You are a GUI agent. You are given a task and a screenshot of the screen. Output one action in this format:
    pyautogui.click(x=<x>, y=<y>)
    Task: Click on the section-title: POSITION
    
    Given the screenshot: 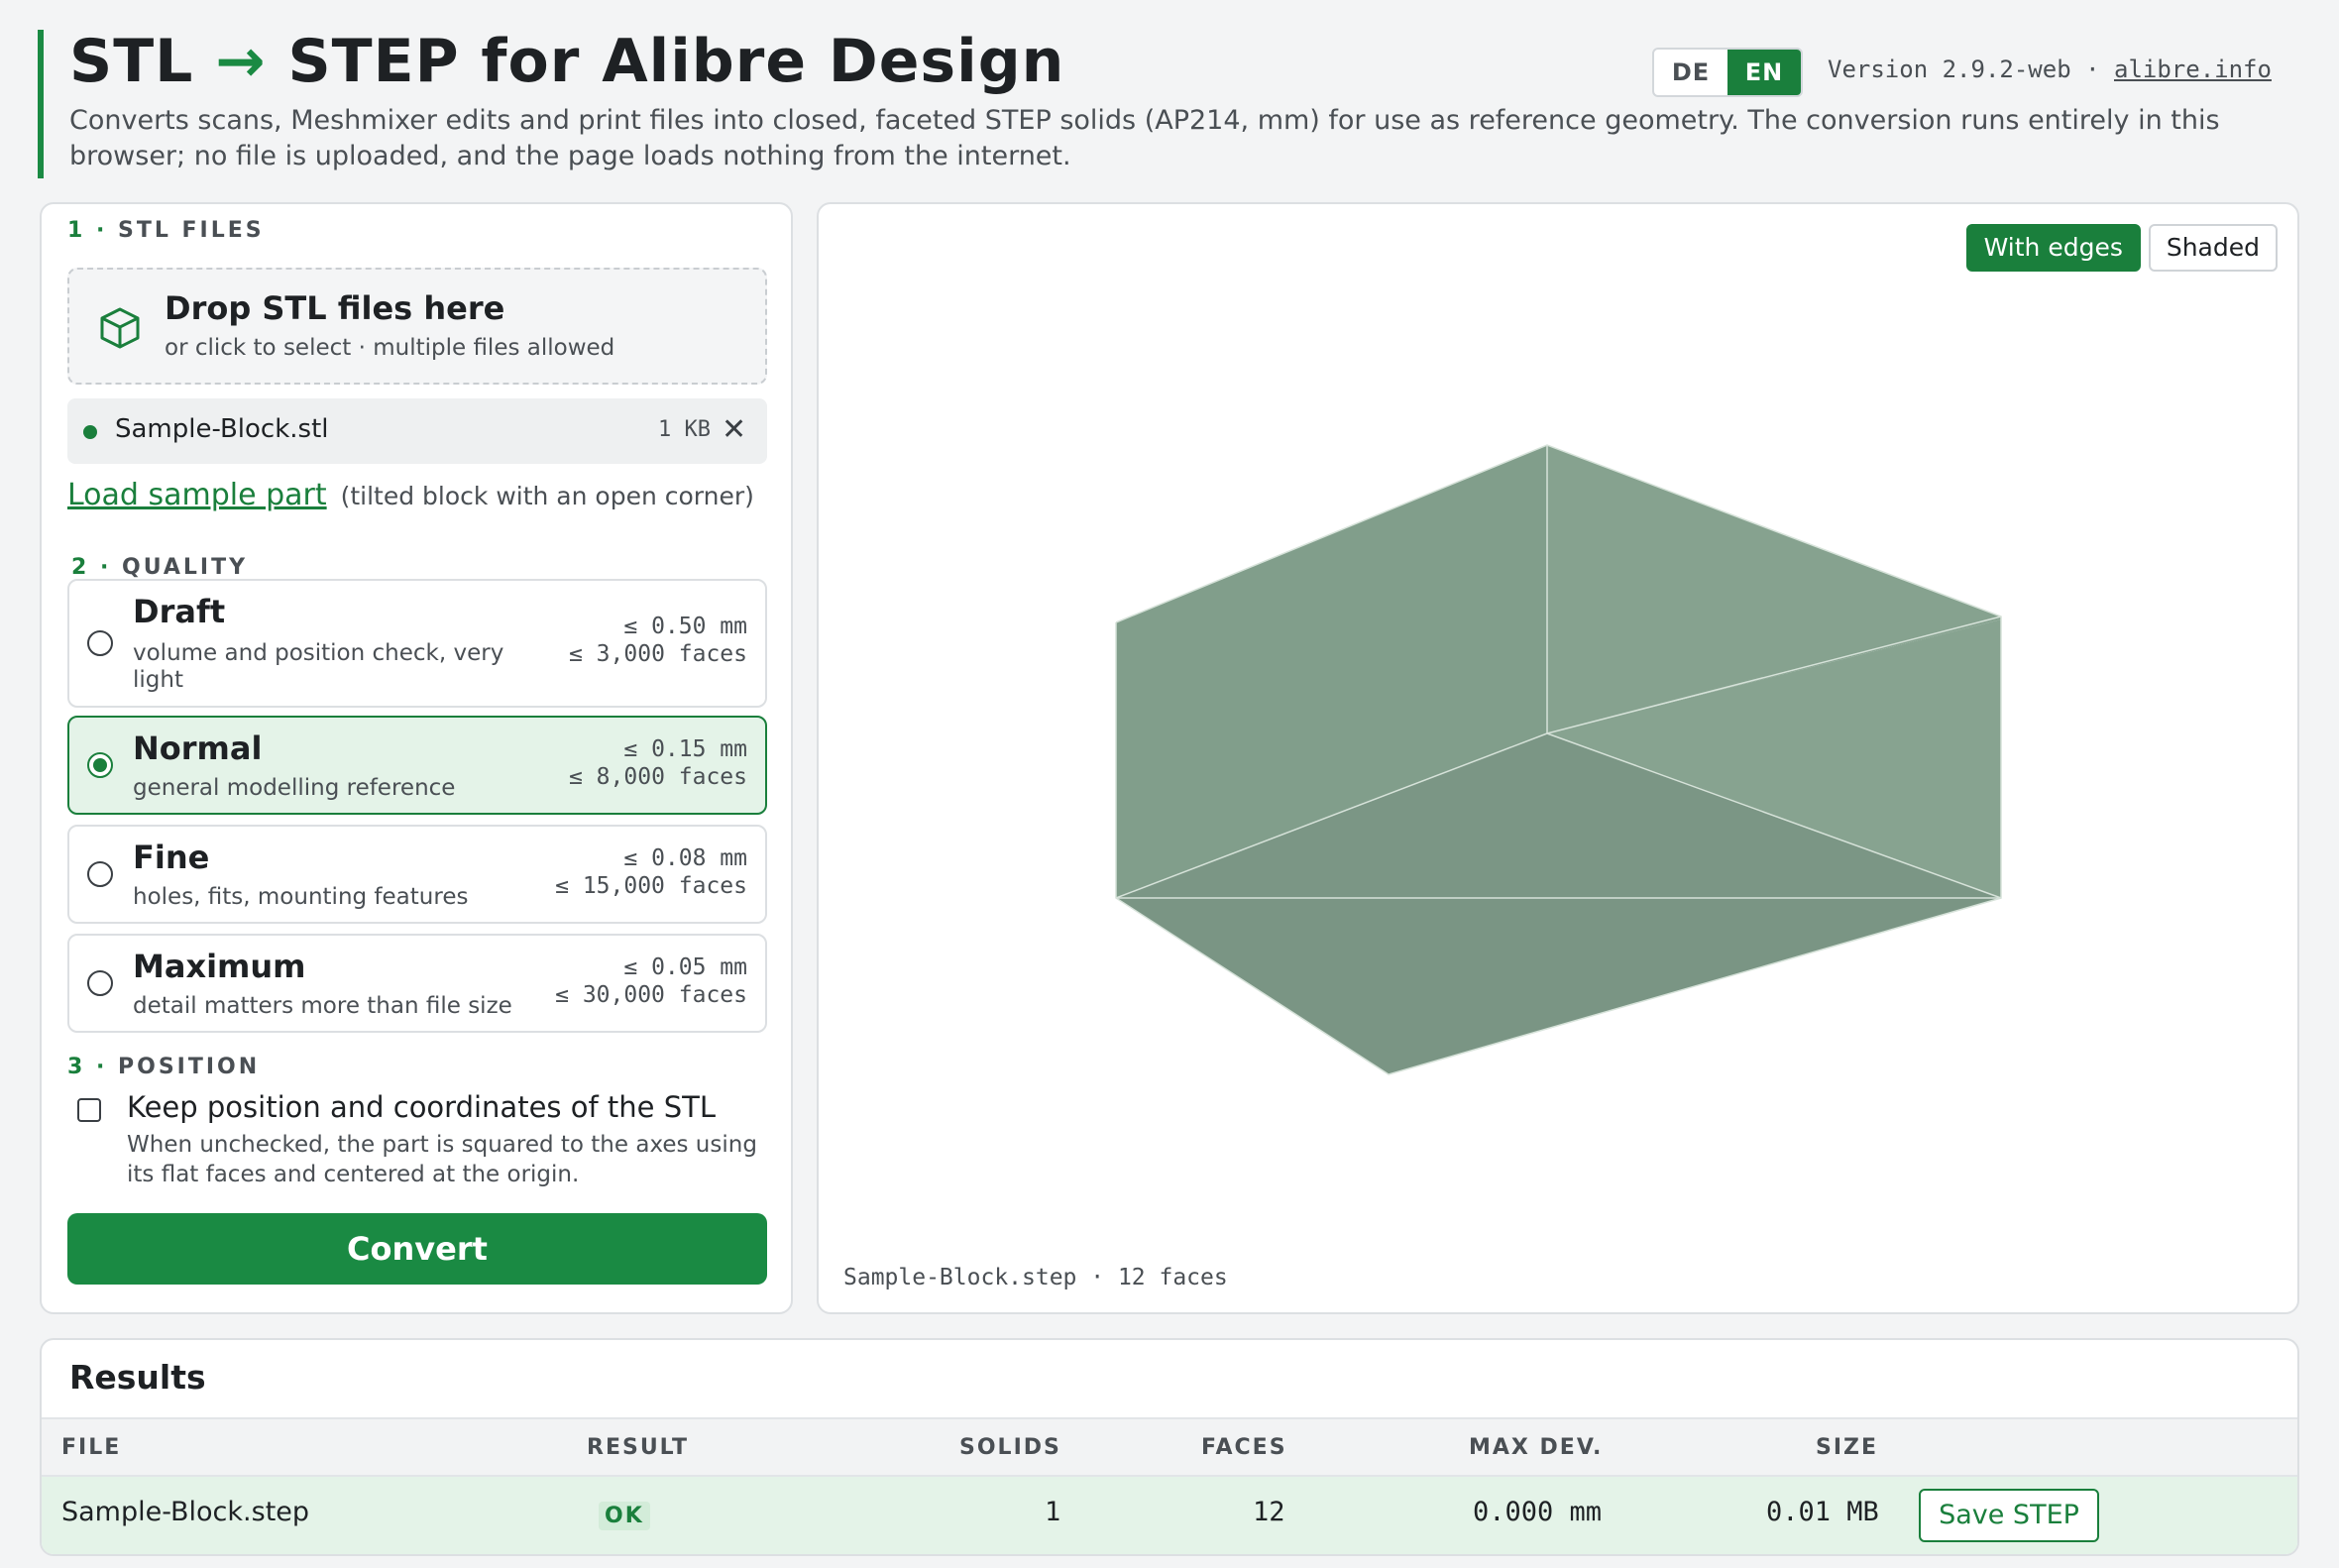 What is the action you would take?
    pyautogui.click(x=189, y=1067)
    